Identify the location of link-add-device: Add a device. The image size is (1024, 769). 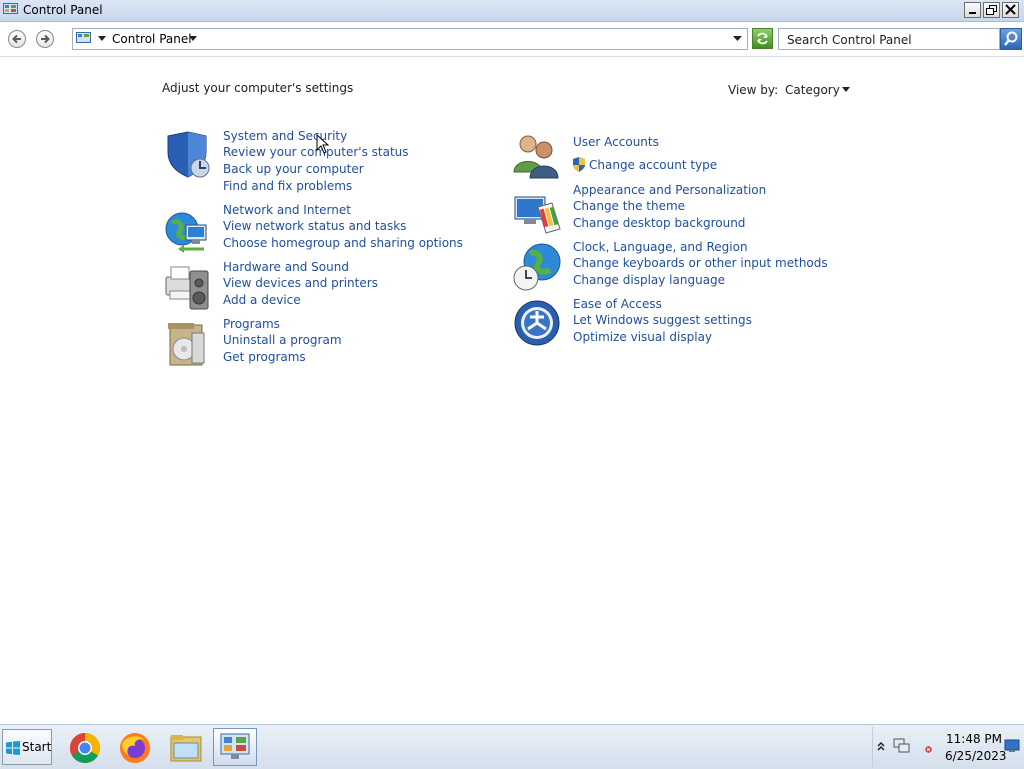
(262, 300).